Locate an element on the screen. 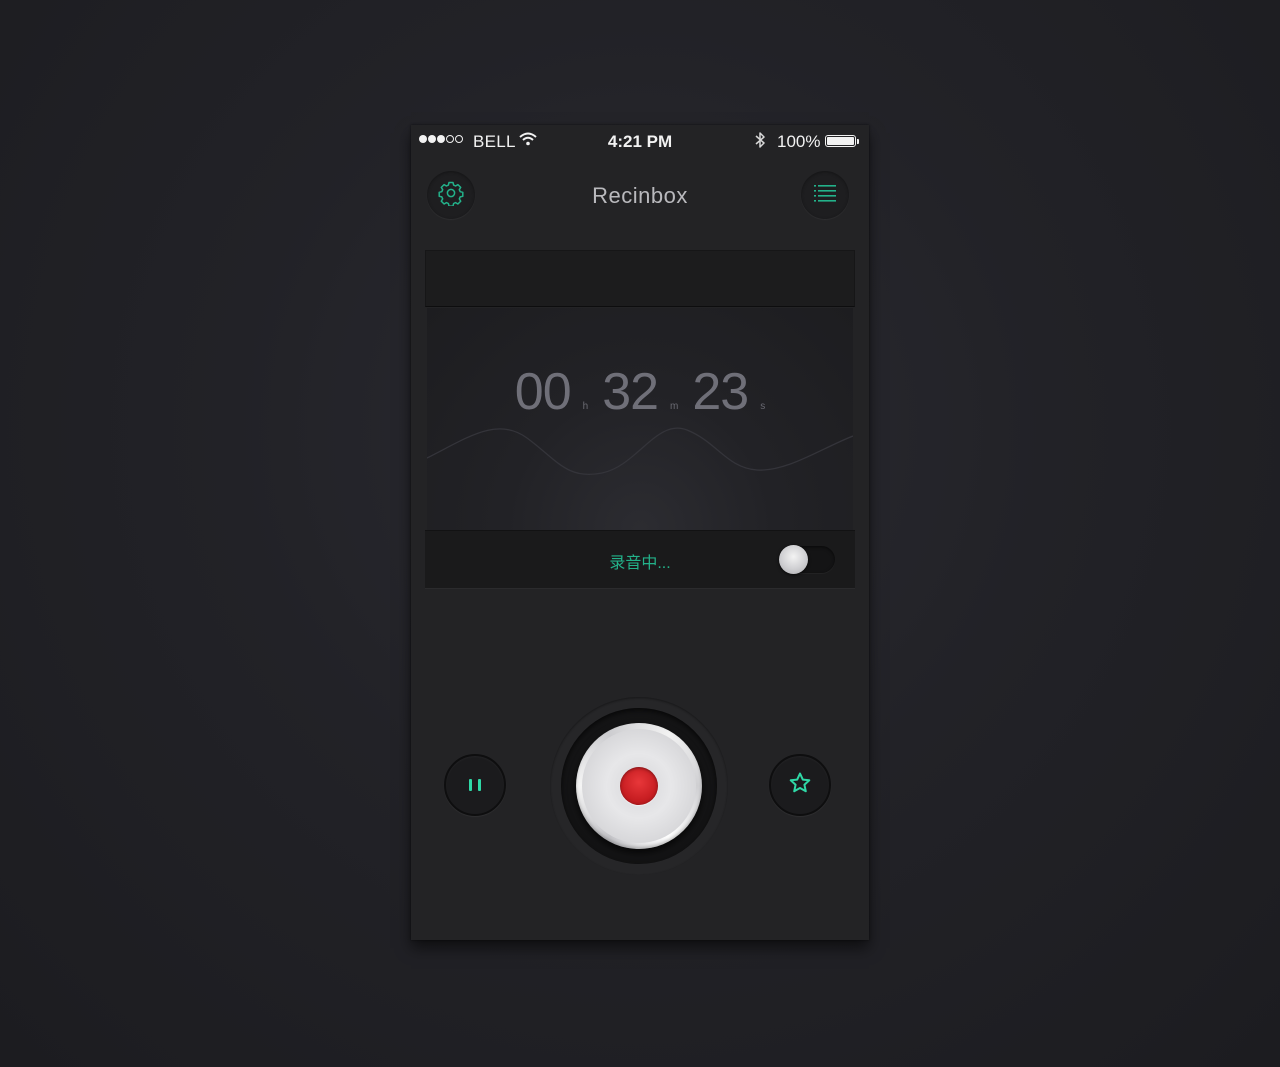  list-icon is located at coordinates (825, 195).